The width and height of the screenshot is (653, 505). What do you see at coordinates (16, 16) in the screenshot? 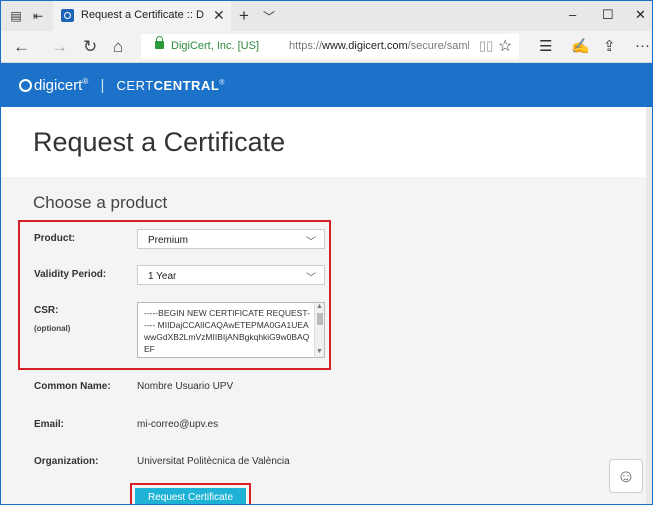
I see `tab-preview-icon: ▤` at bounding box center [16, 16].